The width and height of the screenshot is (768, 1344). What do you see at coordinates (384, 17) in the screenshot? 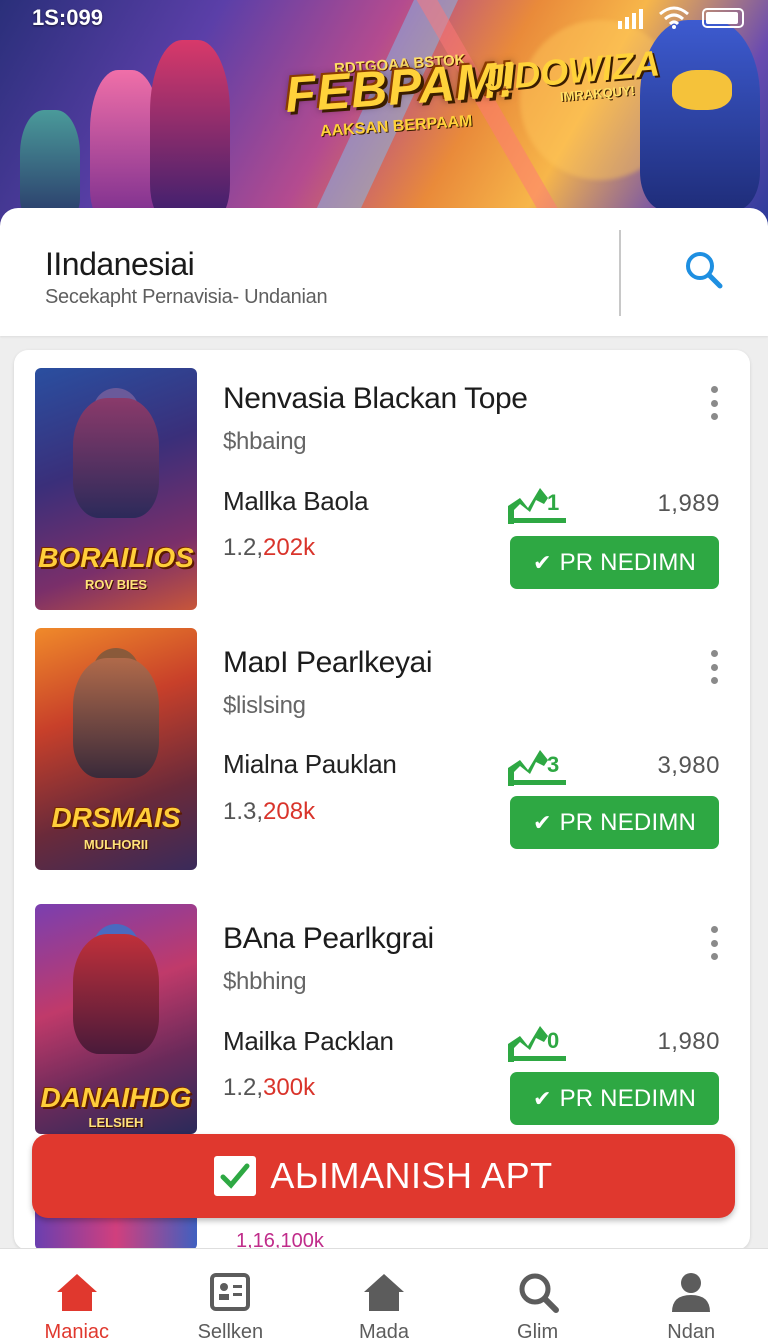
I see `status-bar: 1S:099` at bounding box center [384, 17].